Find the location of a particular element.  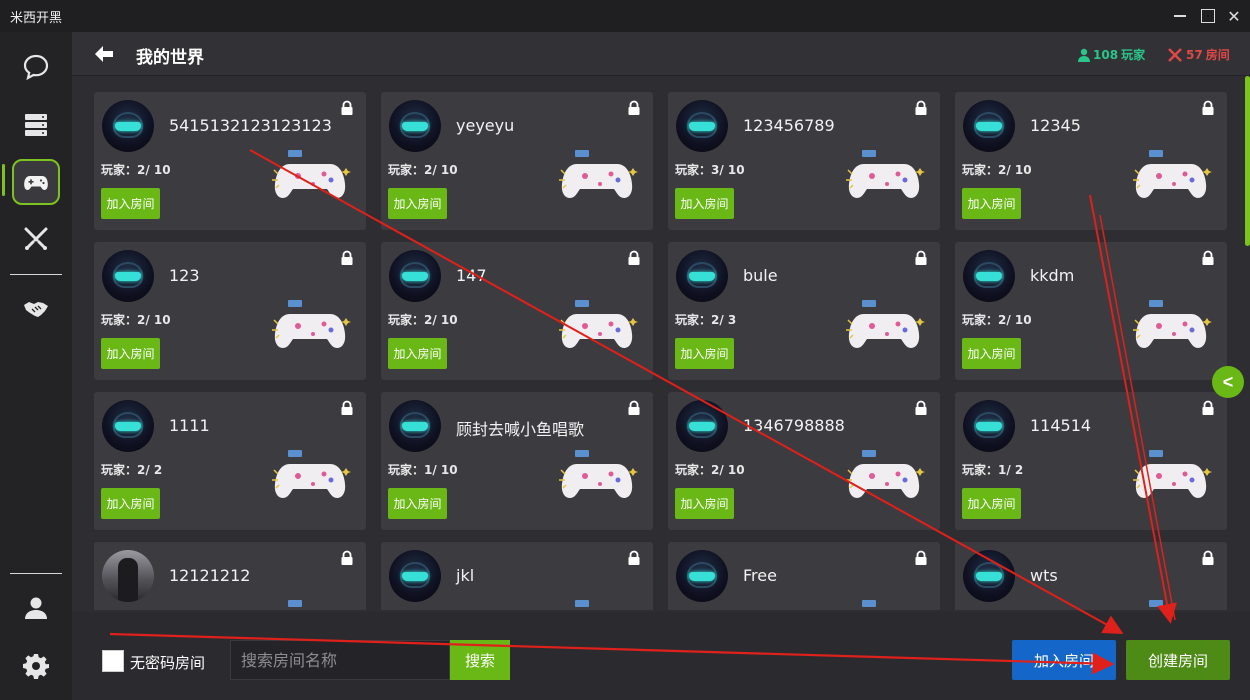

room-card: 1111 玩家：2/ 2 加入房间 is located at coordinates (230, 461).